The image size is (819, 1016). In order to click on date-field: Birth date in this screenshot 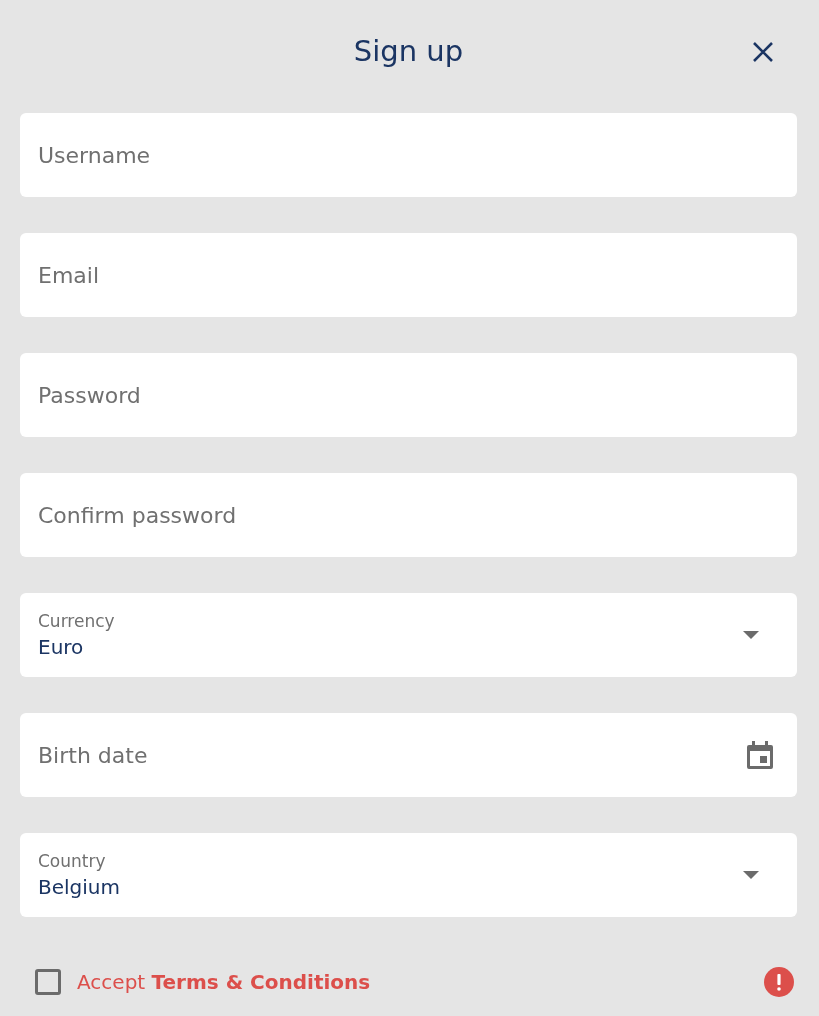, I will do `click(408, 755)`.